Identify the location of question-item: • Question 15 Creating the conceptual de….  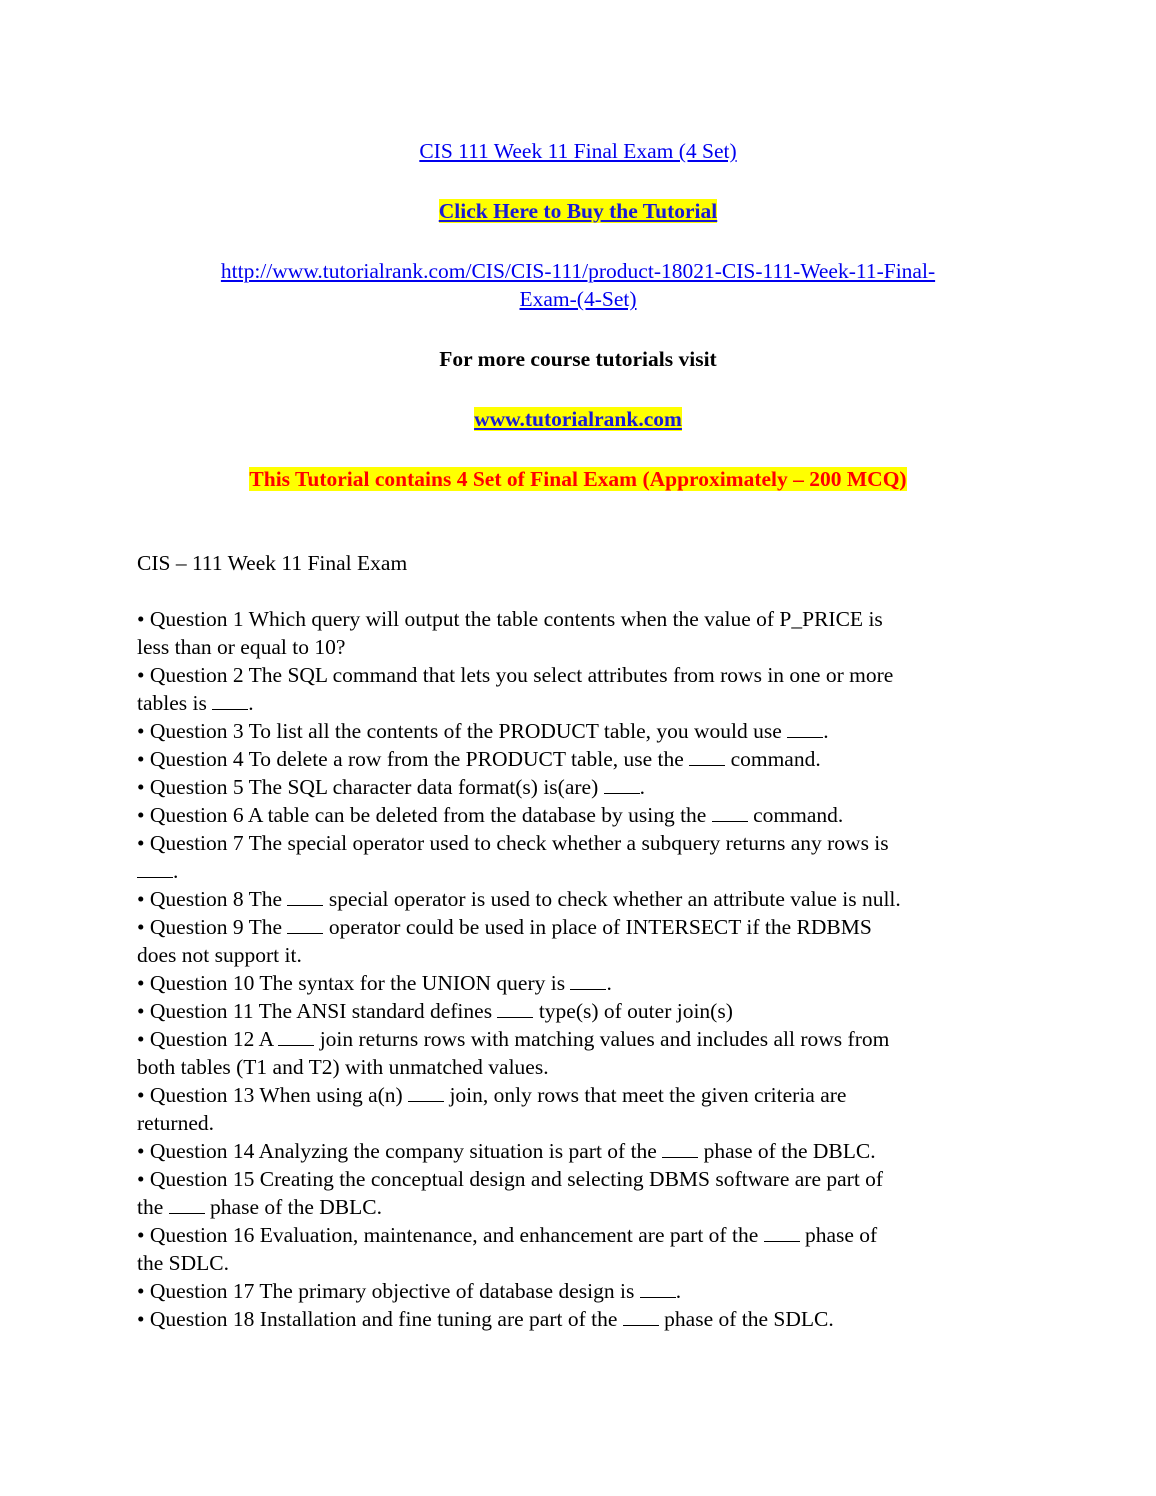
(587, 1193).